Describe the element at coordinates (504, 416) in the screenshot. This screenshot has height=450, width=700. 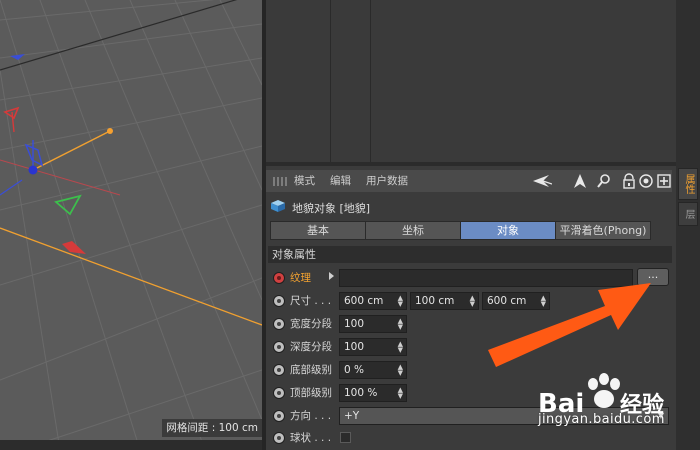
I see `direction-select: +Y ▼` at that location.